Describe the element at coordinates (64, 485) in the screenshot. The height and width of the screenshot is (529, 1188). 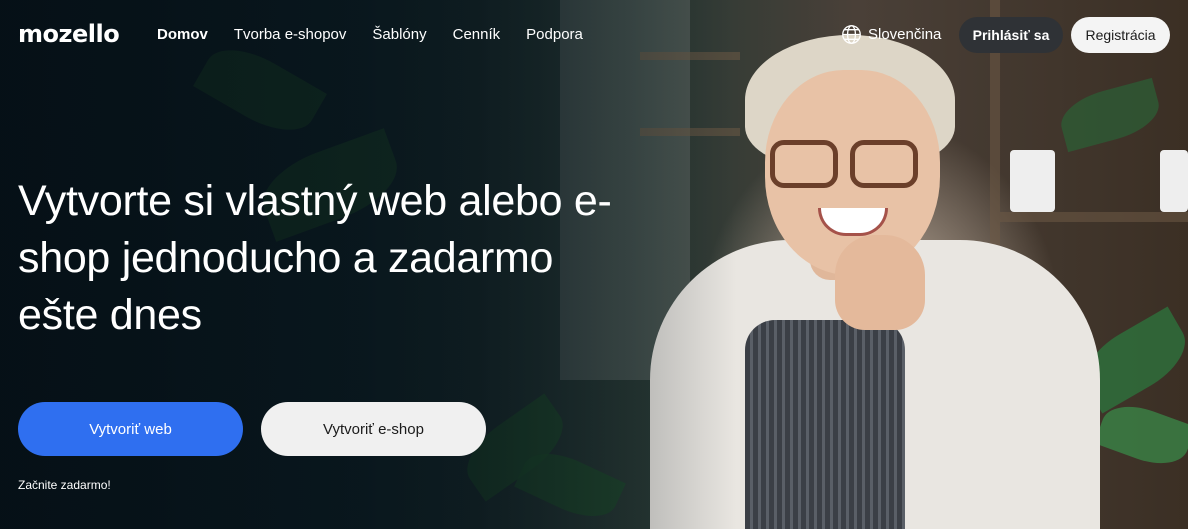
I see `start-free-note: Začnite zadarmo!` at that location.